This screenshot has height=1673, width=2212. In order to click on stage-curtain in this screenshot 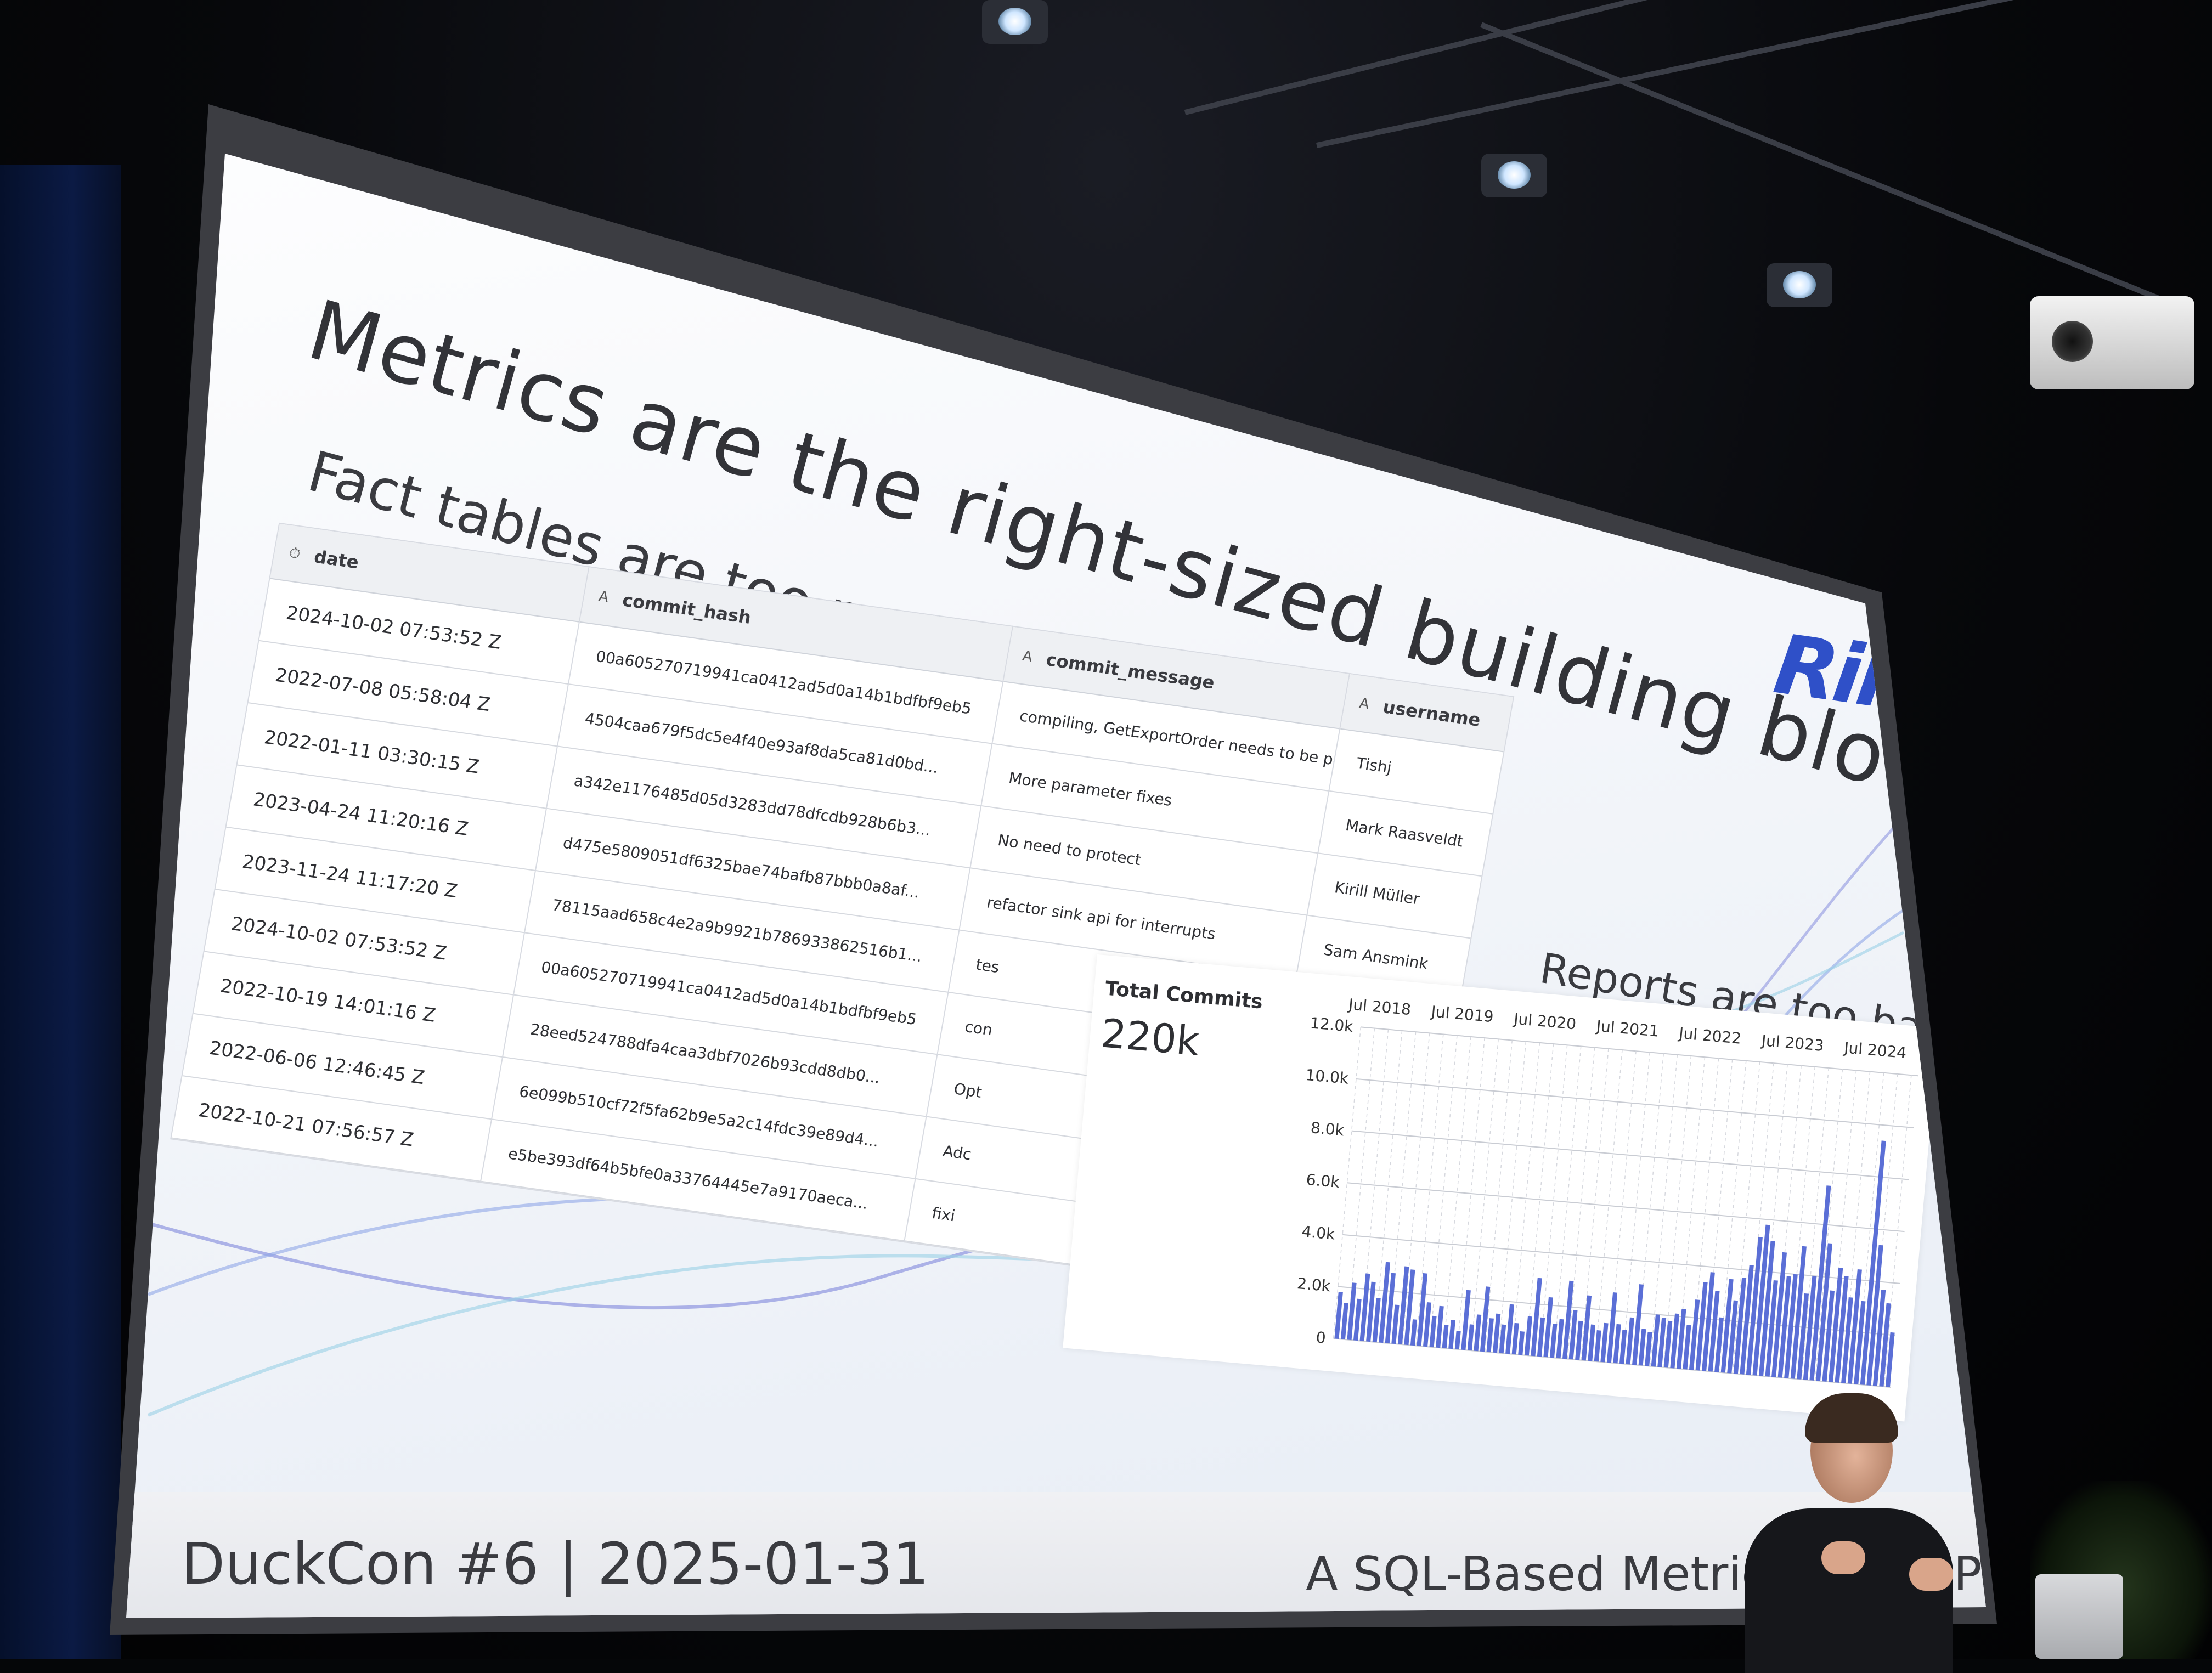, I will do `click(60, 912)`.